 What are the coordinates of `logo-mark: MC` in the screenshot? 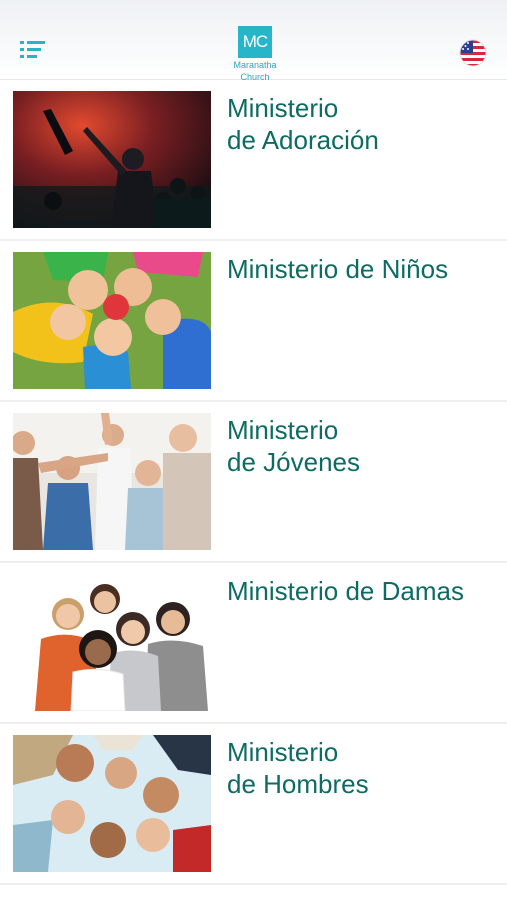 It's located at (255, 42).